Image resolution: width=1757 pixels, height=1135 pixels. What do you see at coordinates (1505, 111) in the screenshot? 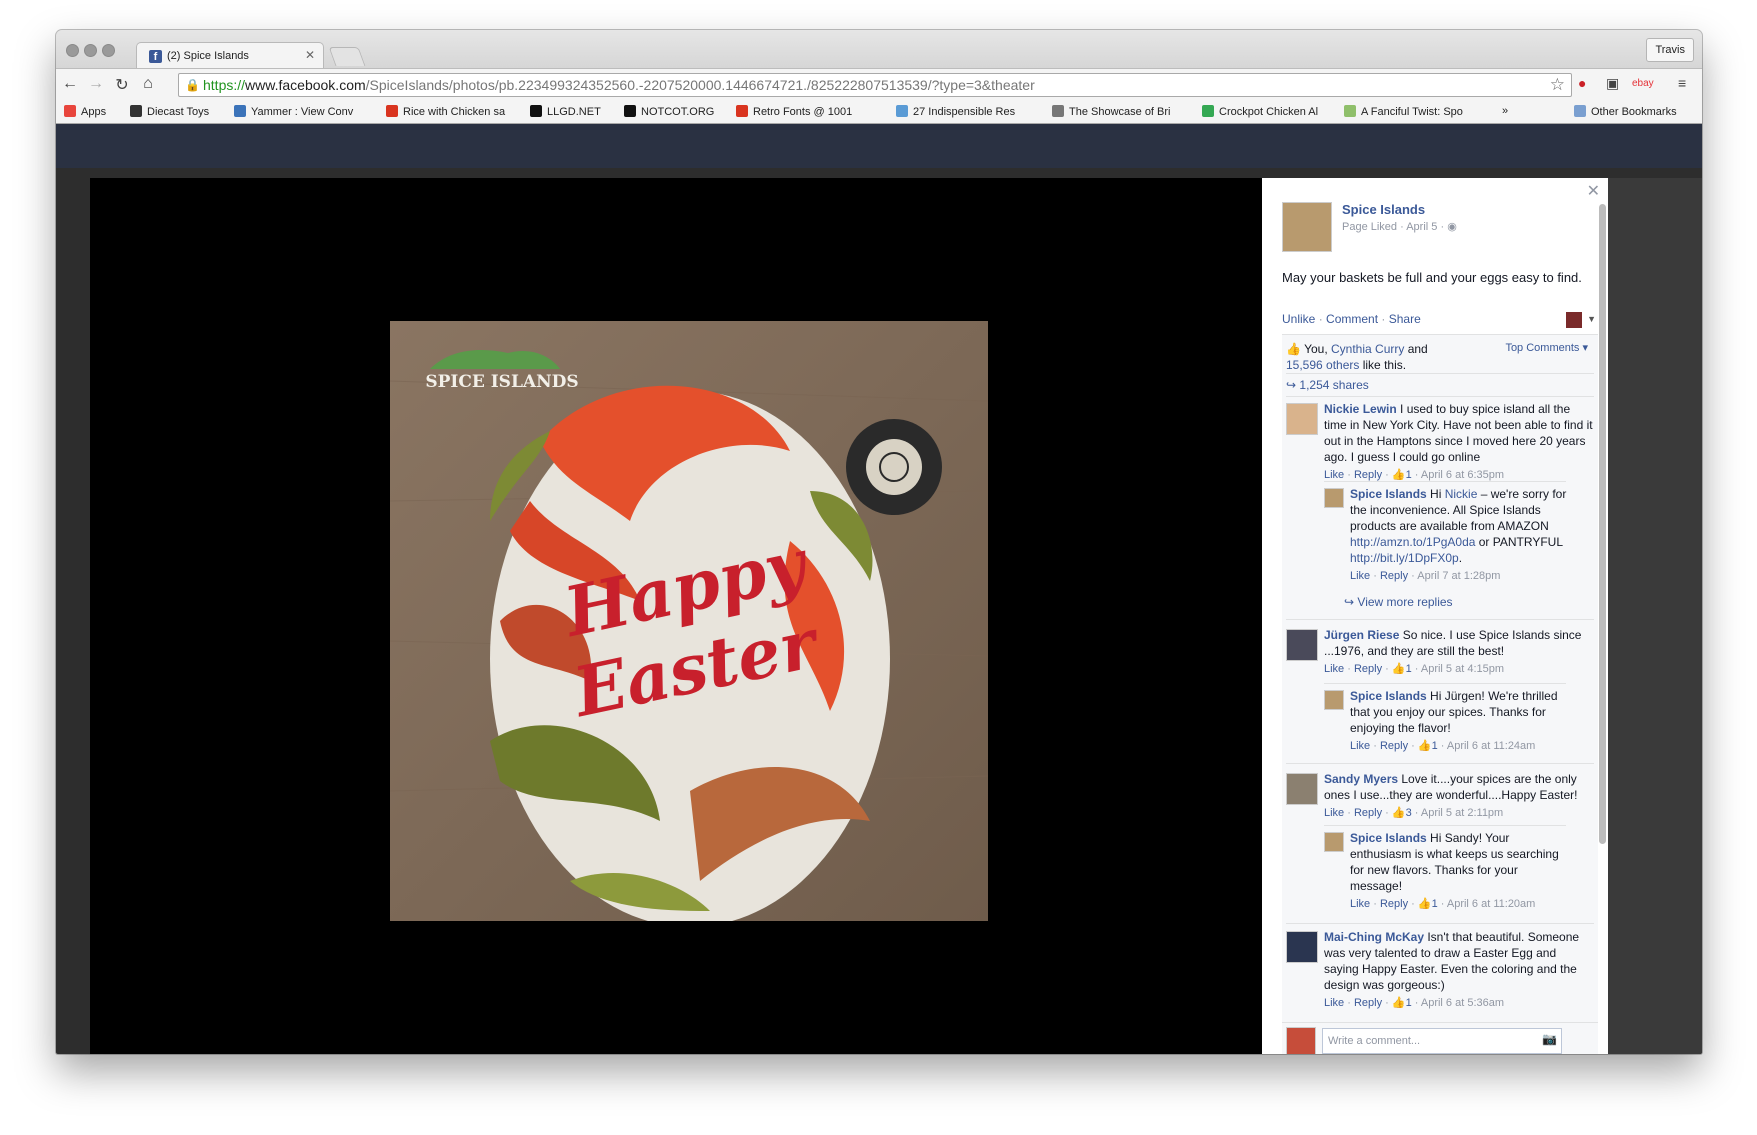
I see `bookmarks-overflow-button: »` at bounding box center [1505, 111].